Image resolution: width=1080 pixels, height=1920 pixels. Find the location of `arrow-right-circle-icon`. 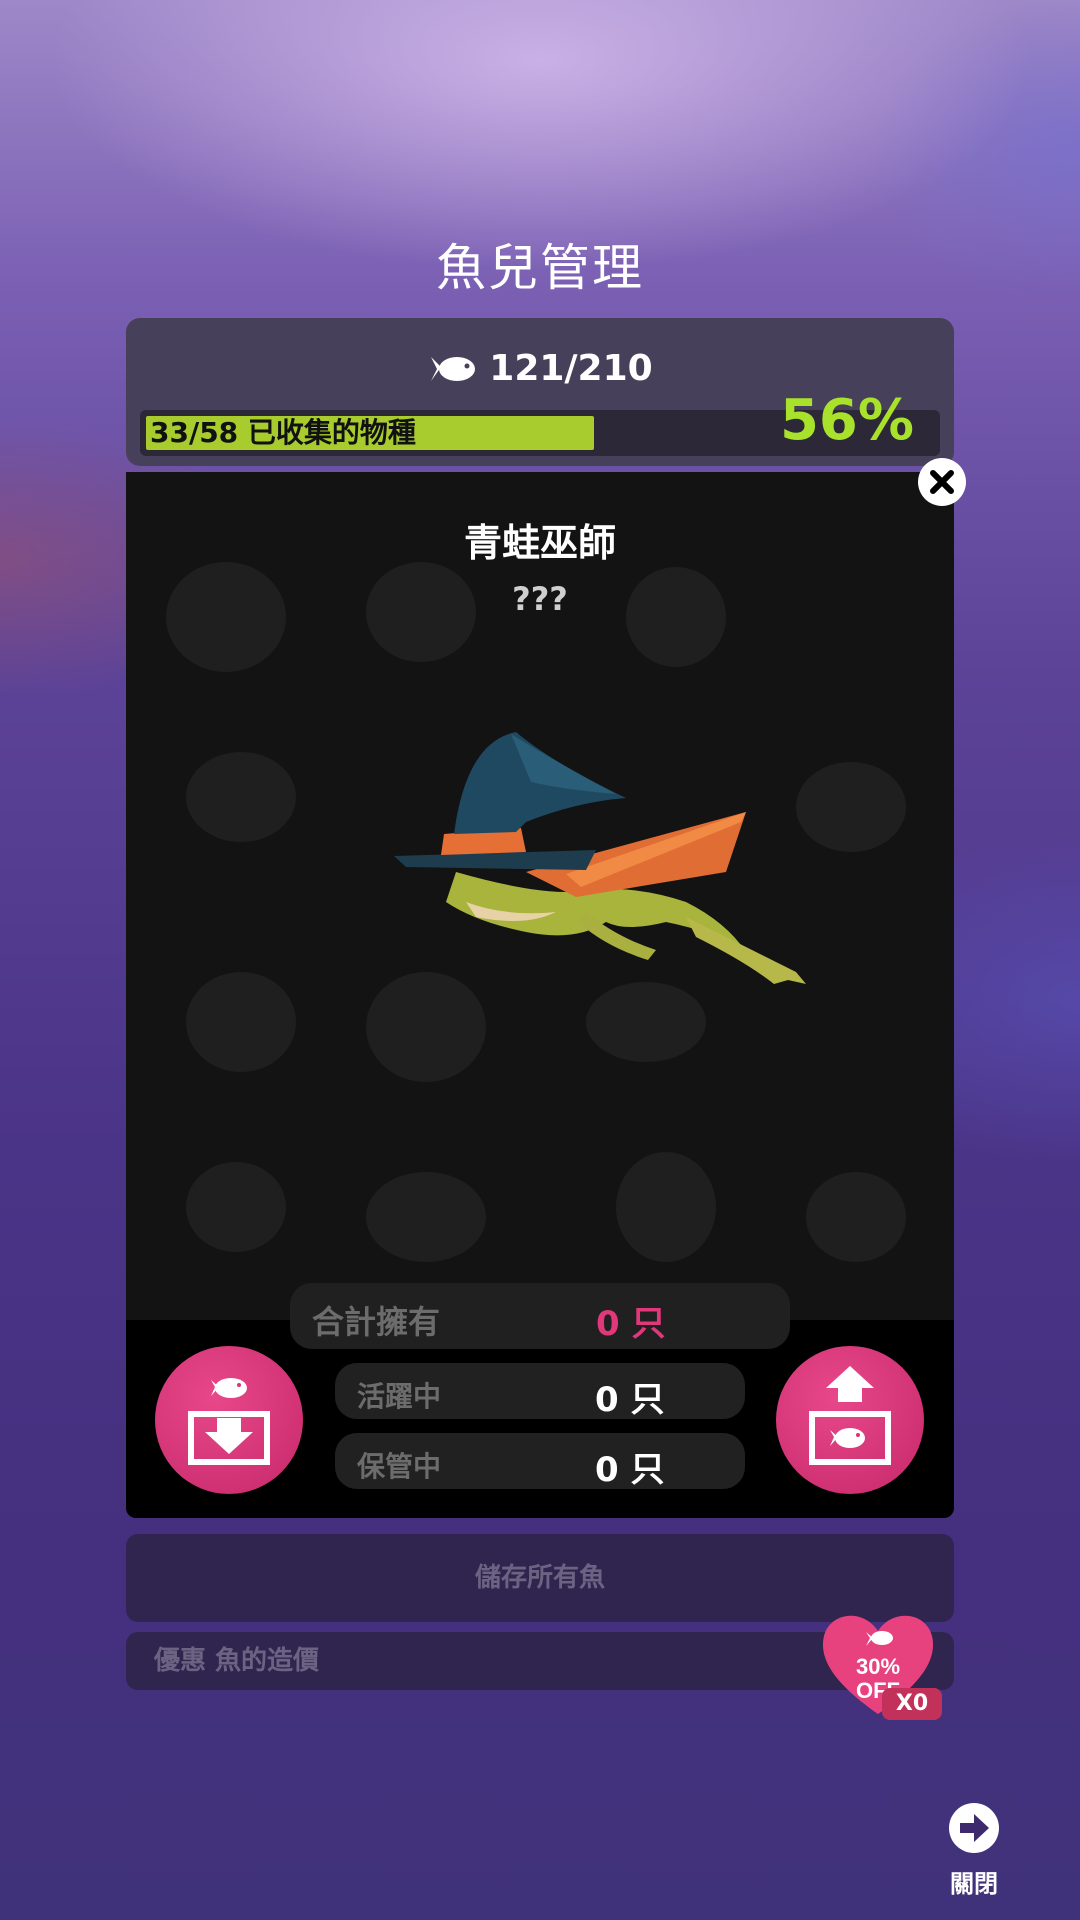

arrow-right-circle-icon is located at coordinates (974, 1828).